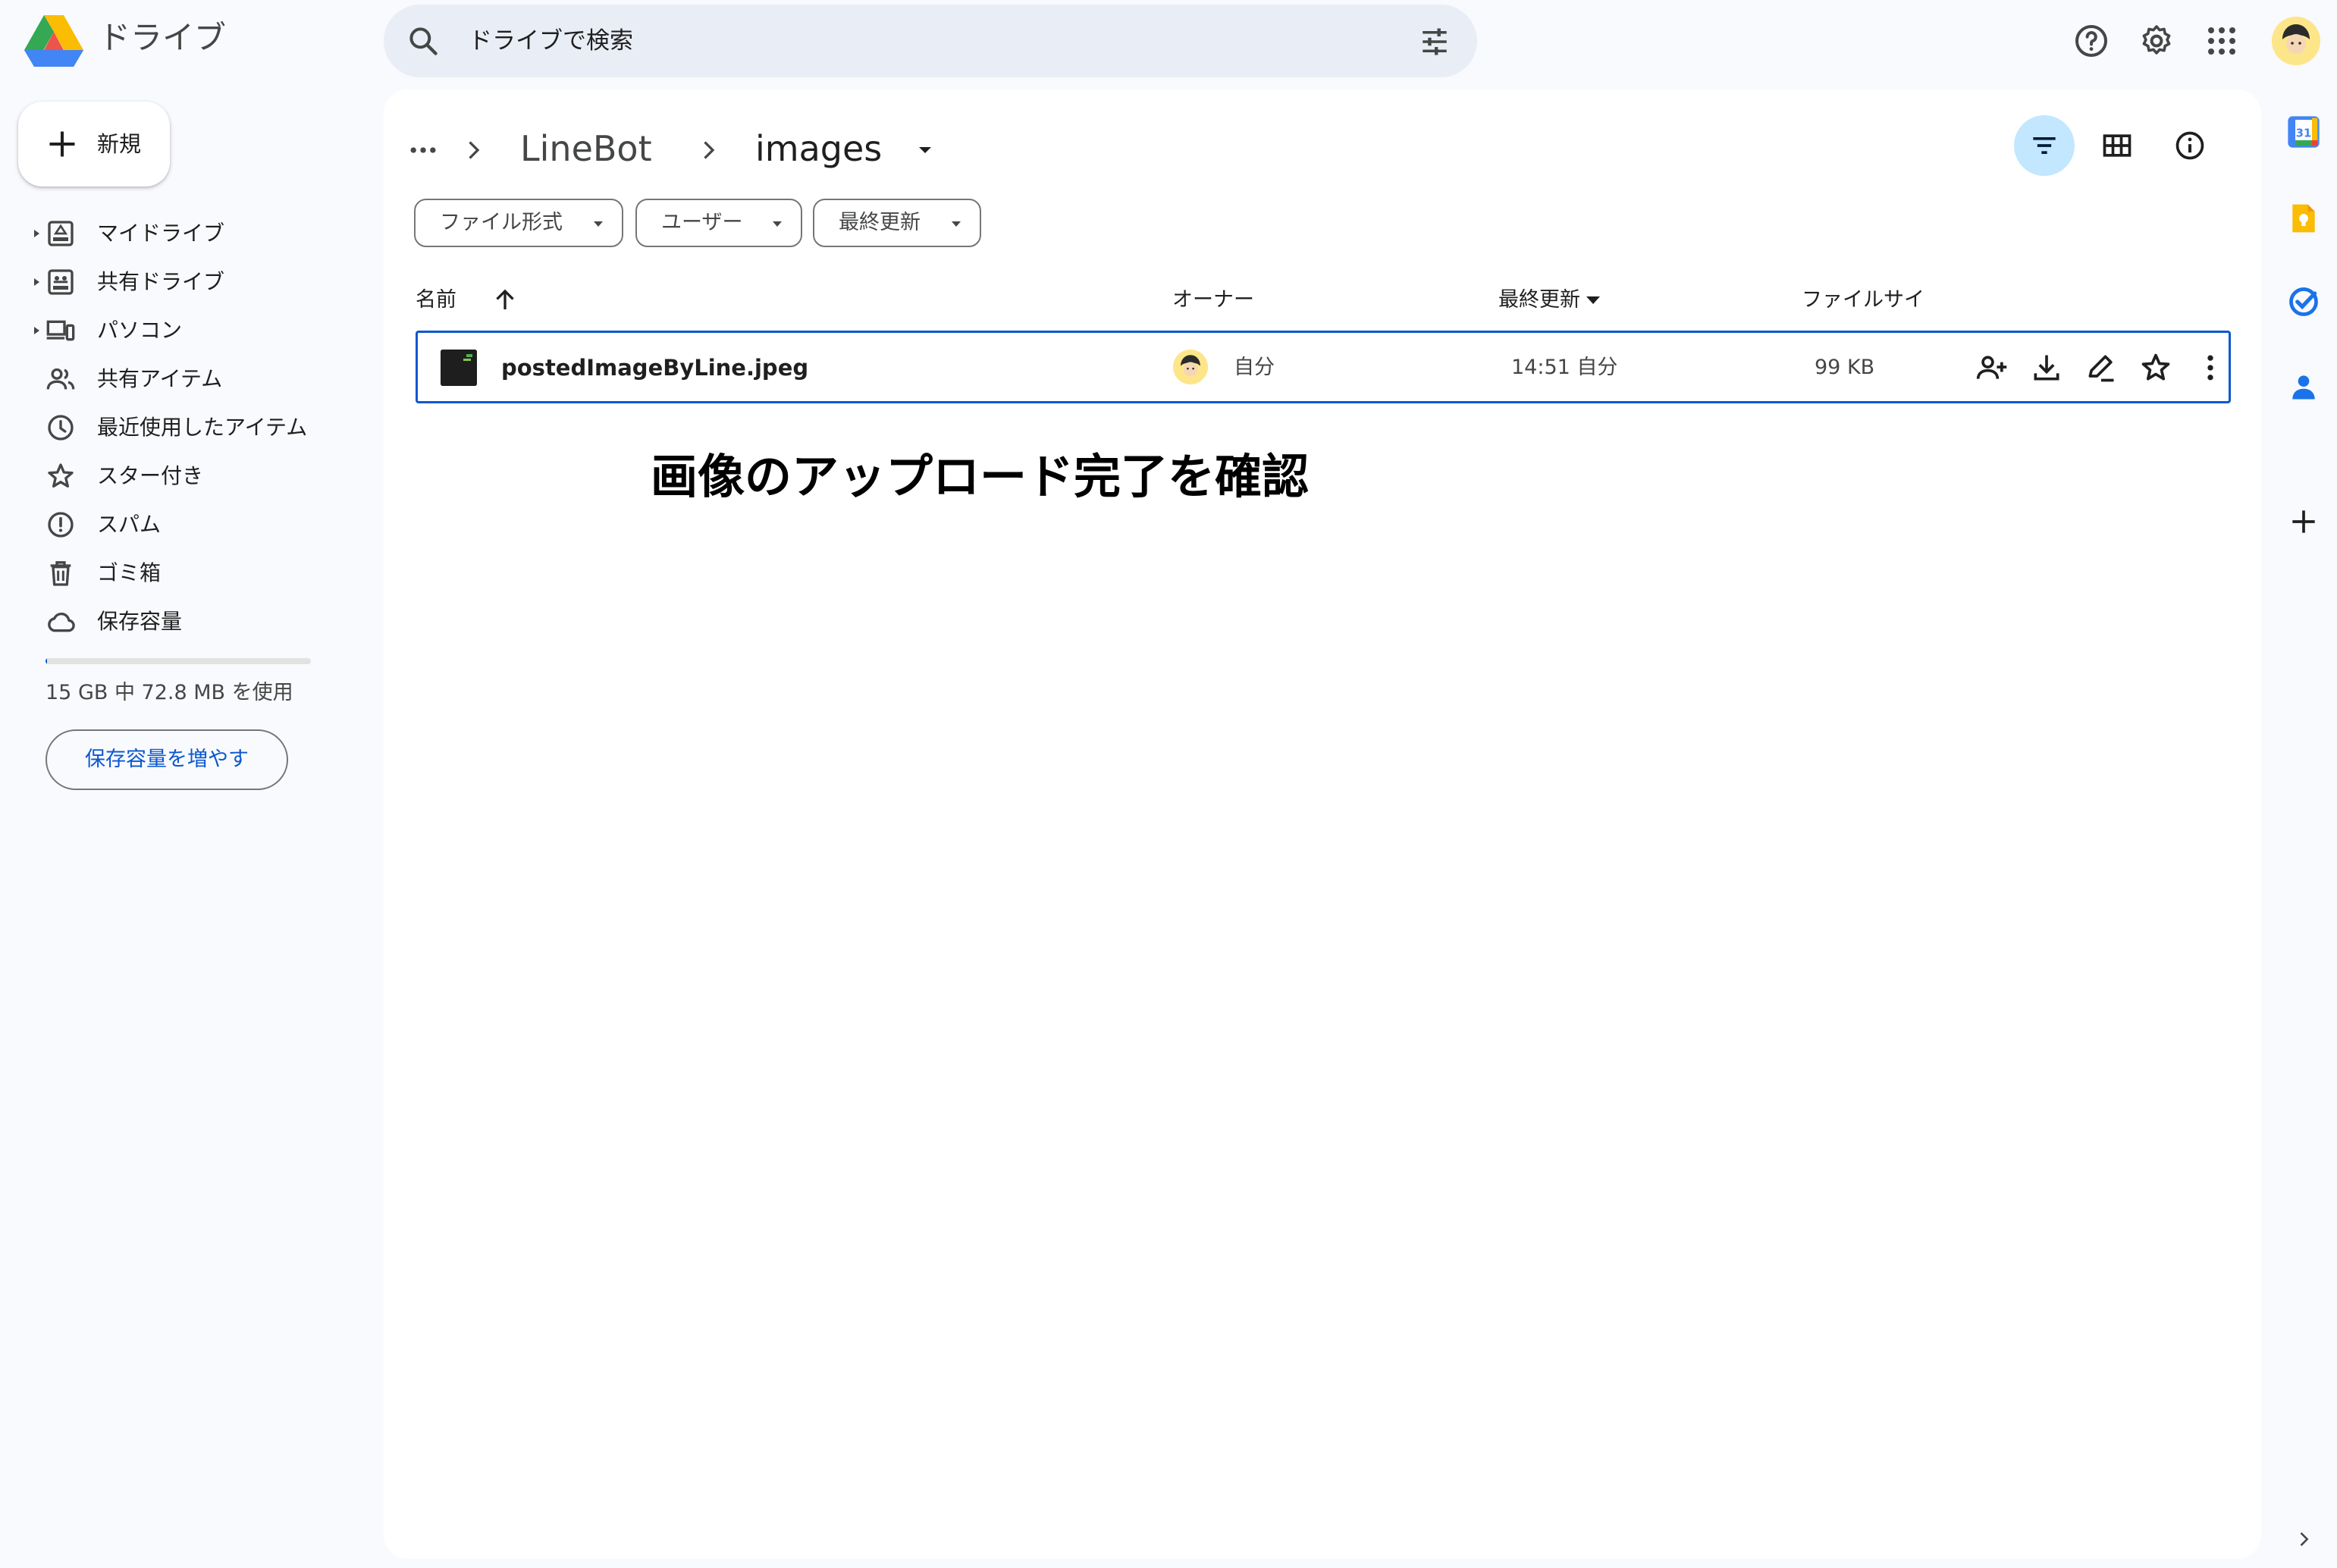 Image resolution: width=2337 pixels, height=1568 pixels. I want to click on column-header-name: 名前, so click(436, 300).